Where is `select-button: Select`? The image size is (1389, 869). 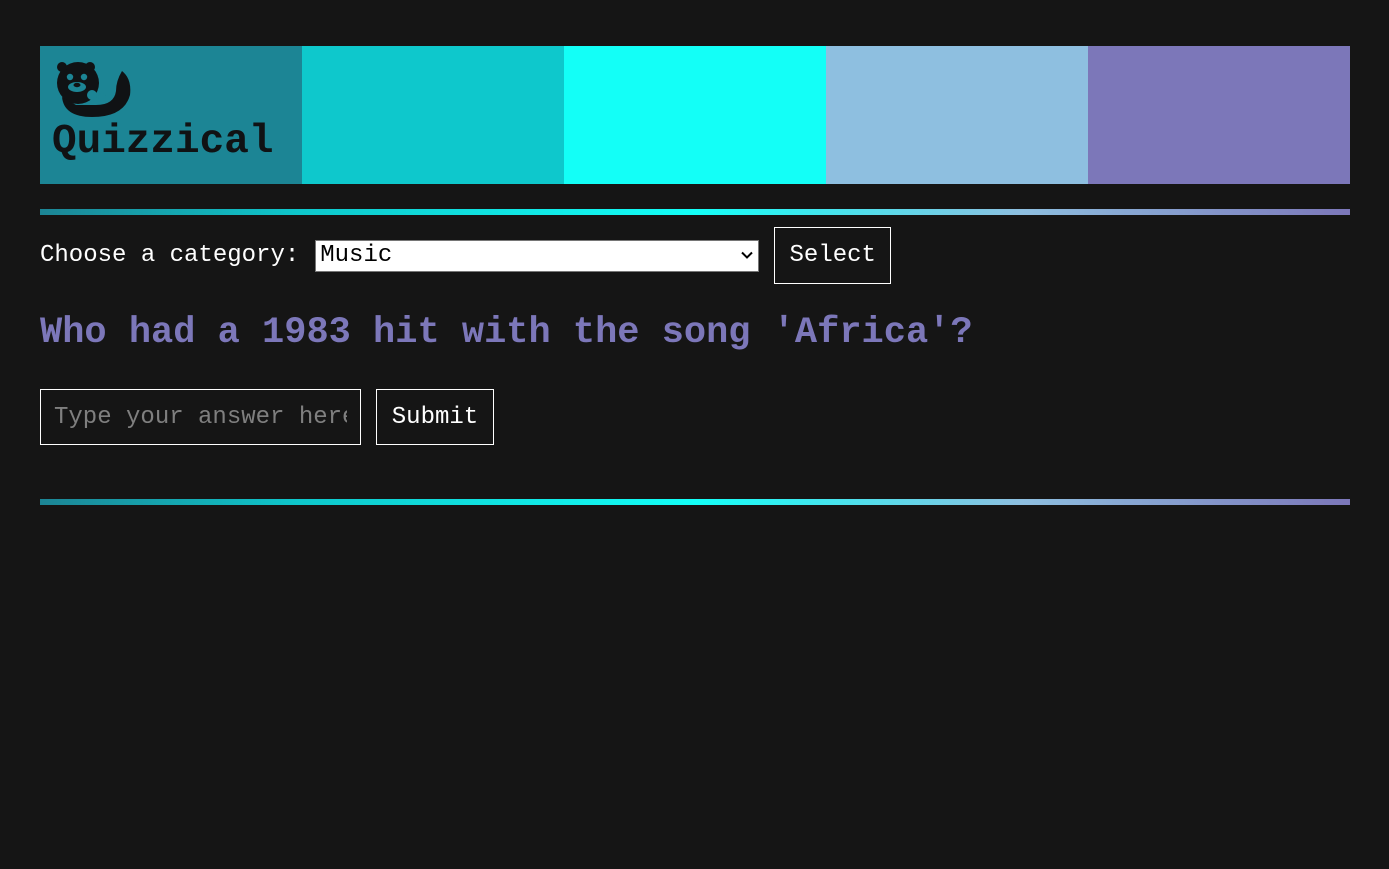 select-button: Select is located at coordinates (833, 255).